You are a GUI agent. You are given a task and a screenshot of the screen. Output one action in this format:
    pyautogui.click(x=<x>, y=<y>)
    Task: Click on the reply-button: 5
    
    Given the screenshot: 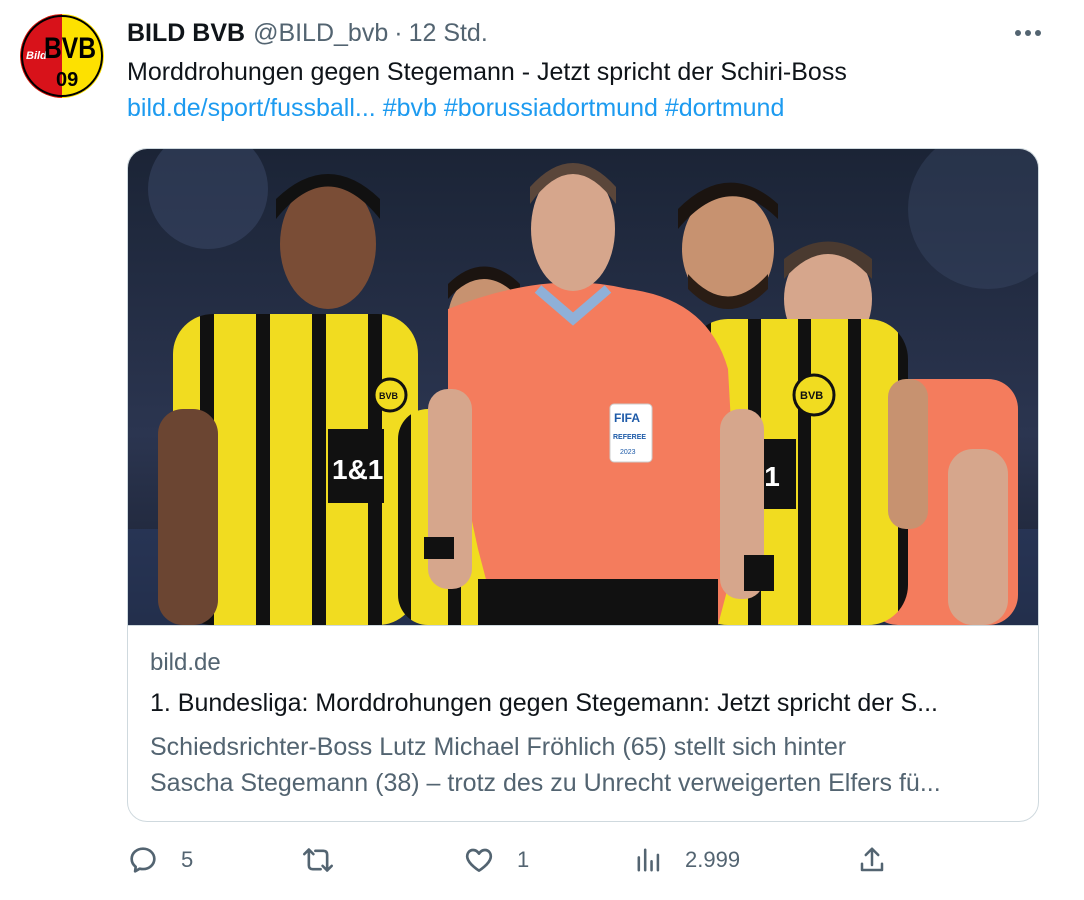 What is the action you would take?
    pyautogui.click(x=160, y=860)
    